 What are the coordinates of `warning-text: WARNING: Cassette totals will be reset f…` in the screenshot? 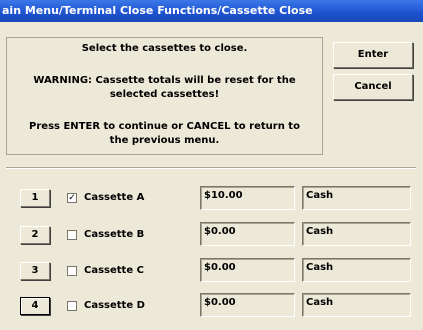 It's located at (164, 80).